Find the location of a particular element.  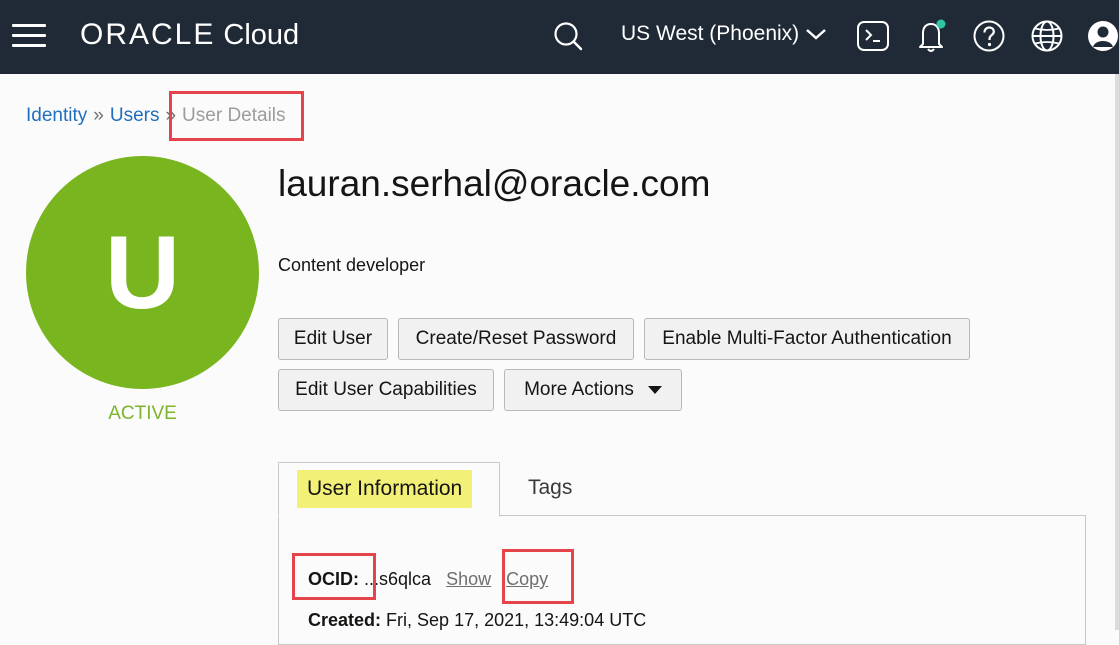

more-actions-button: More Actions is located at coordinates (593, 390).